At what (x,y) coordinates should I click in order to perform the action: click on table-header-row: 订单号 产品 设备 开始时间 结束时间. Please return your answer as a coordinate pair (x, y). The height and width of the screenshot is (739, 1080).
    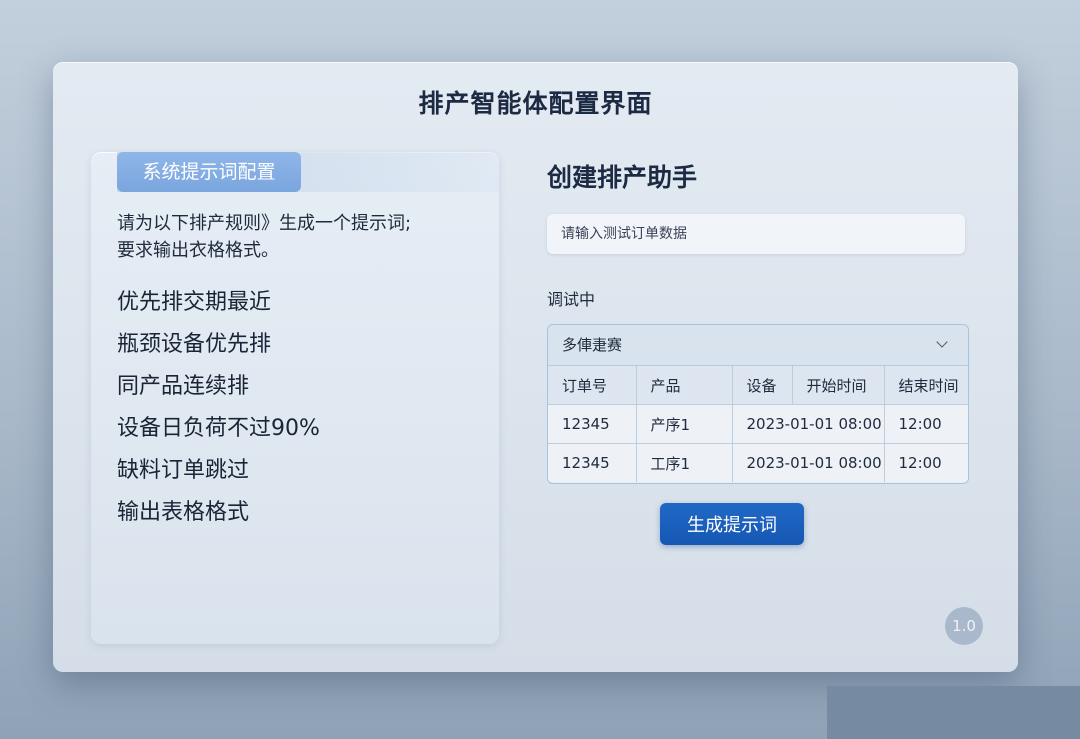
    Looking at the image, I should click on (758, 385).